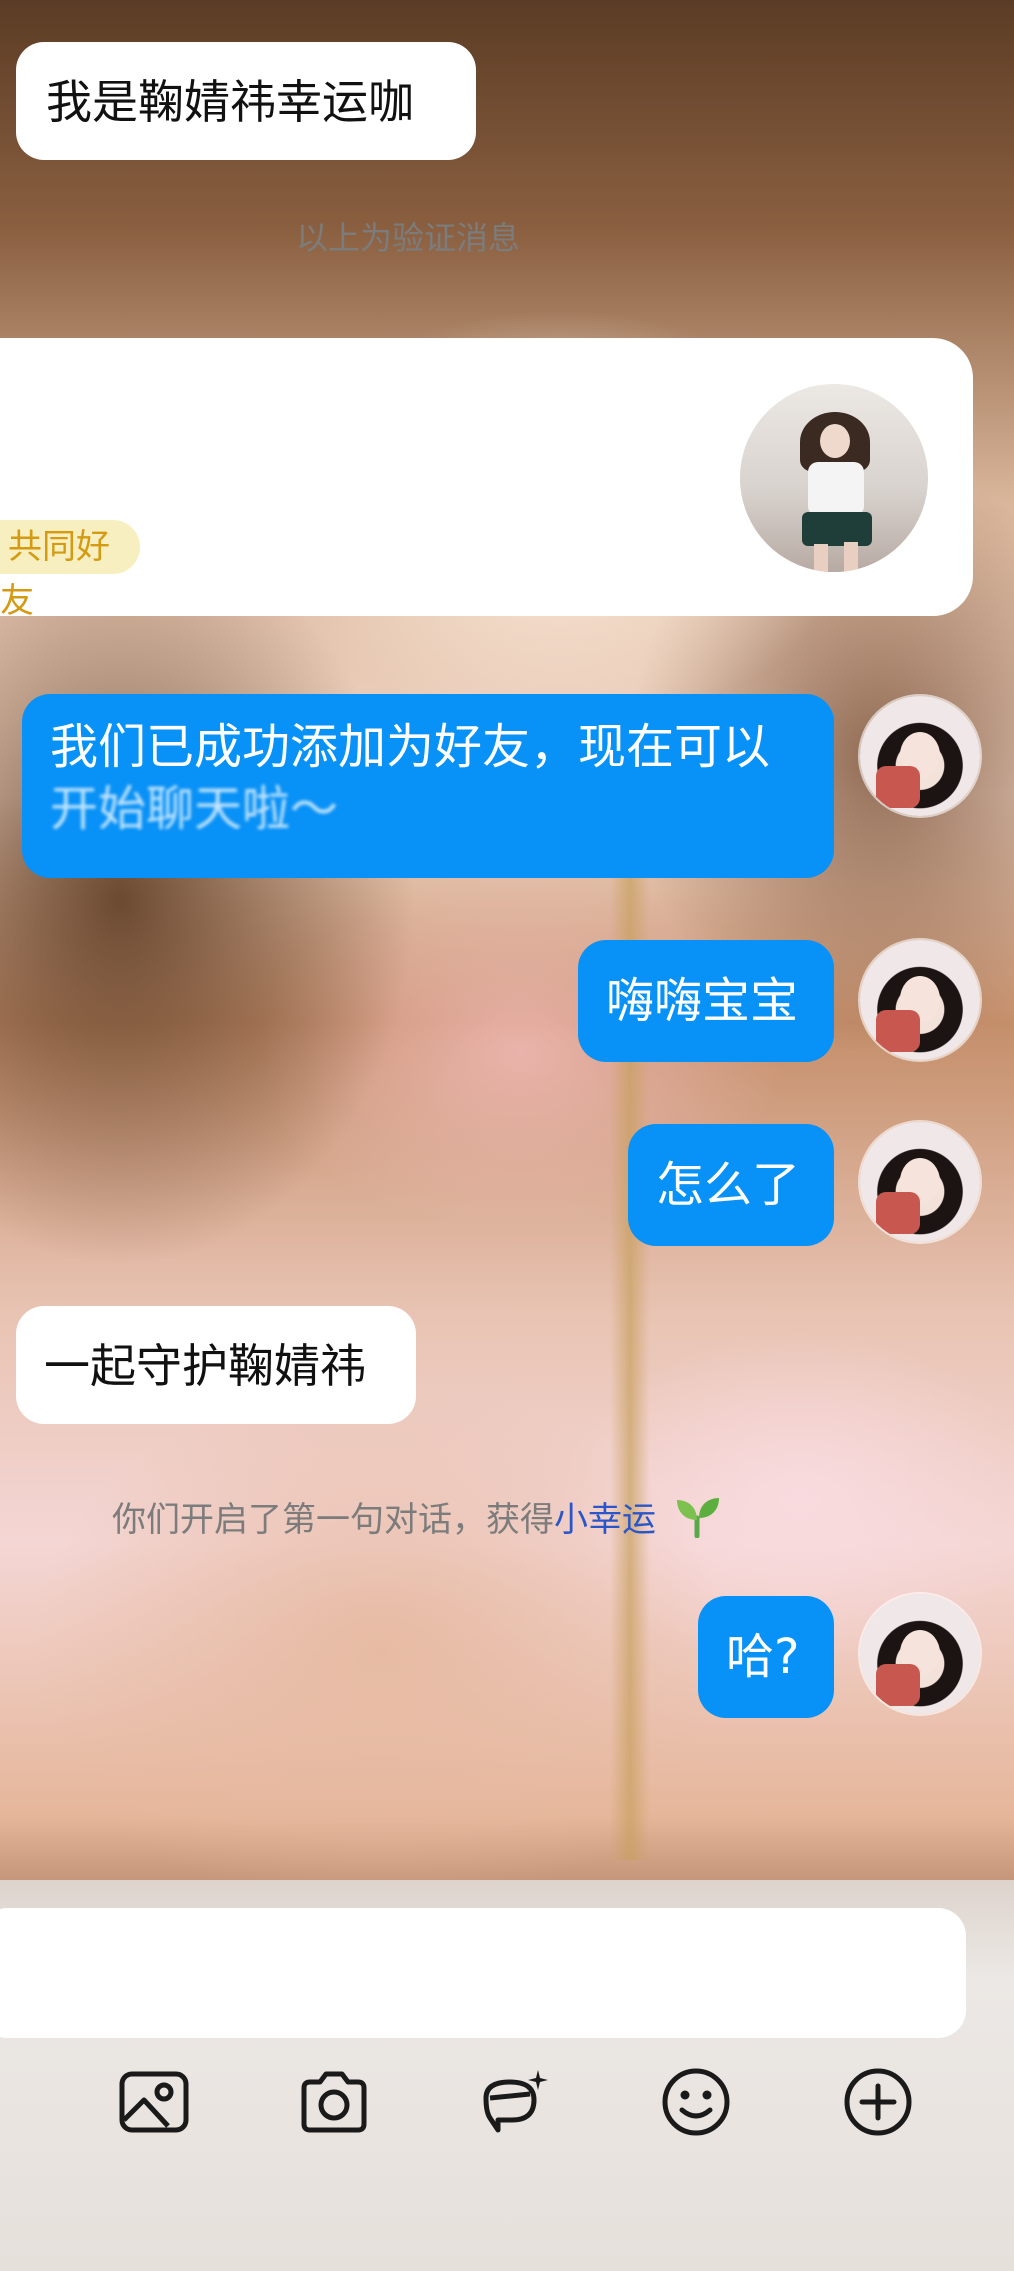  Describe the element at coordinates (428, 786) in the screenshot. I see `message-bubble-1: 我们已成功添加为好友，现在可以 开始聊天啦～` at that location.